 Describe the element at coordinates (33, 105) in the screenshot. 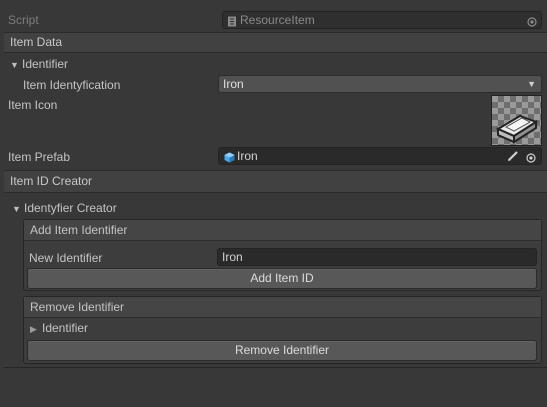

I see `icon-label: Item Icon` at that location.